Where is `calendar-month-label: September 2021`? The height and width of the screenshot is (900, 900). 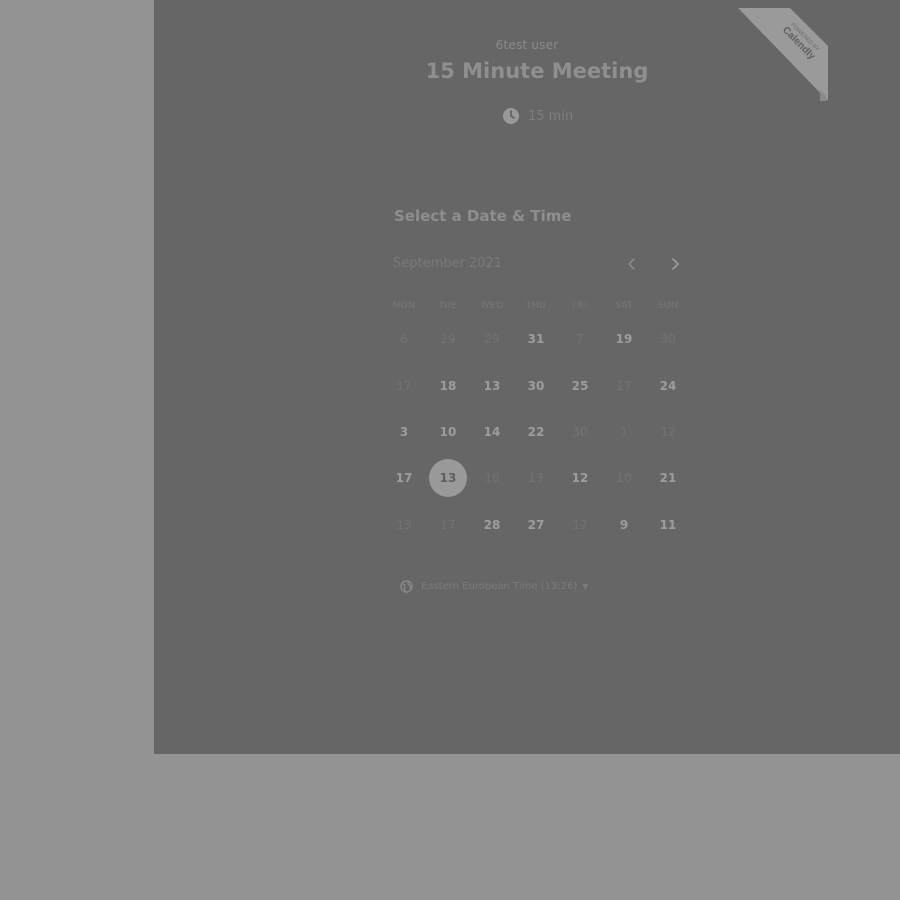 calendar-month-label: September 2021 is located at coordinates (448, 263).